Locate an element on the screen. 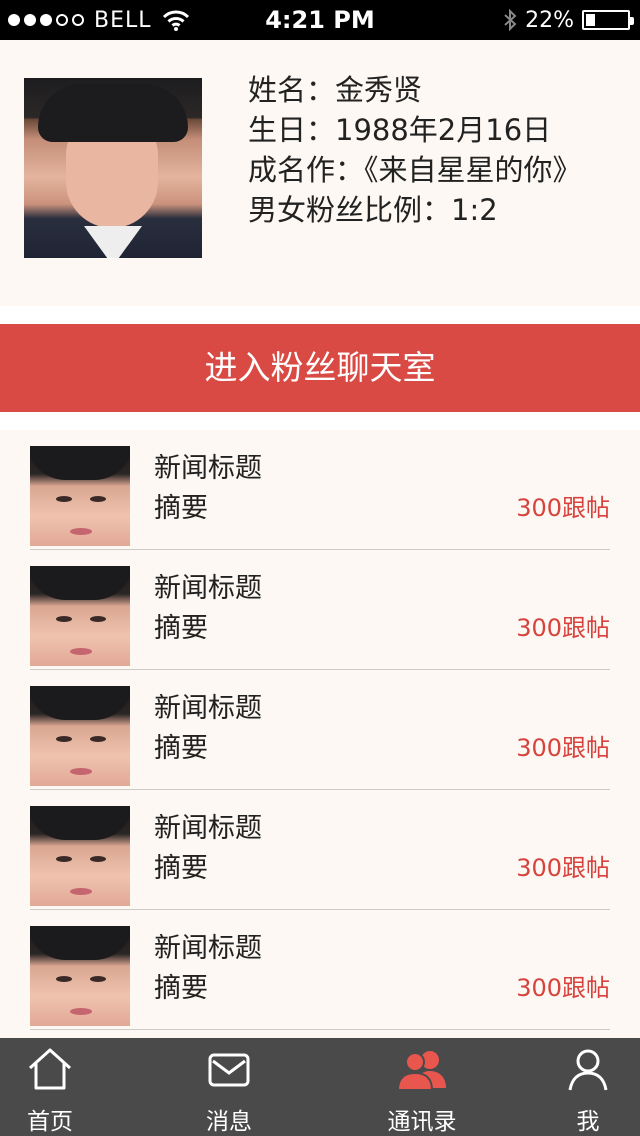 The image size is (640, 1136). enter-fan-chatroom-button: 进入粉丝聊天室 is located at coordinates (320, 368).